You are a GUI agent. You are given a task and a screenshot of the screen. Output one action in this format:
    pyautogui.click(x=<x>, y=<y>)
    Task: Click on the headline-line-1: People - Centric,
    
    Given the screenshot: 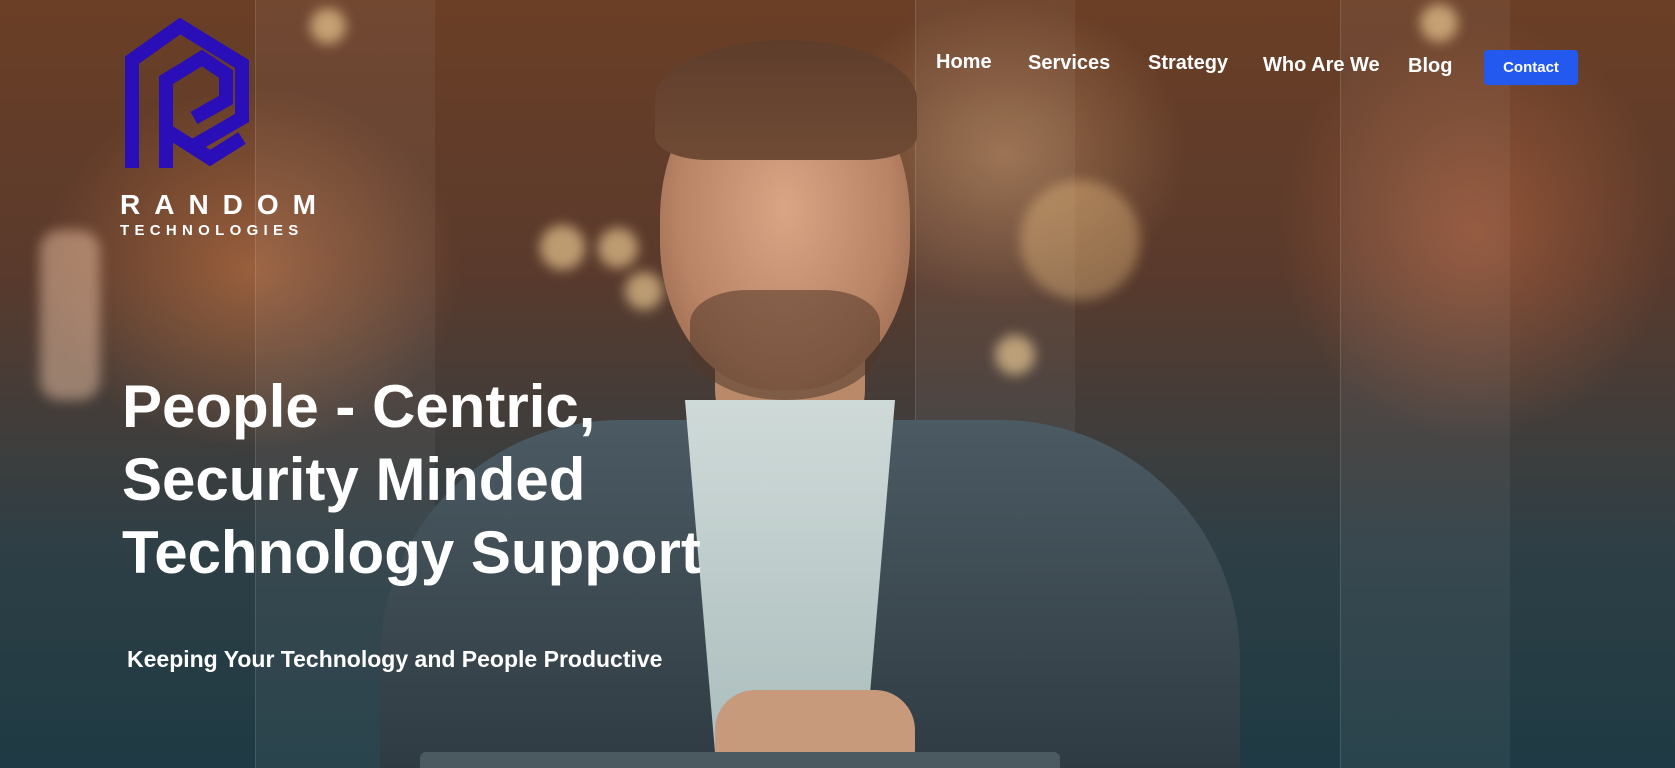 What is the action you would take?
    pyautogui.click(x=359, y=406)
    